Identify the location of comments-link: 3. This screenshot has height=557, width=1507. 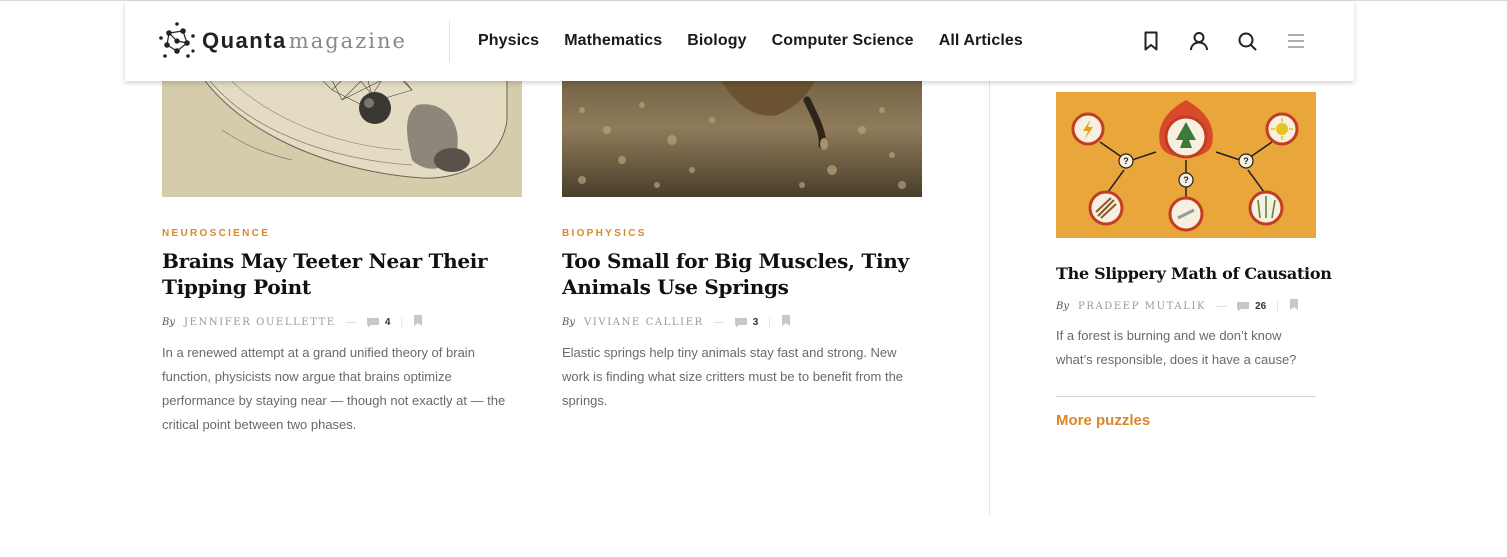
(746, 322).